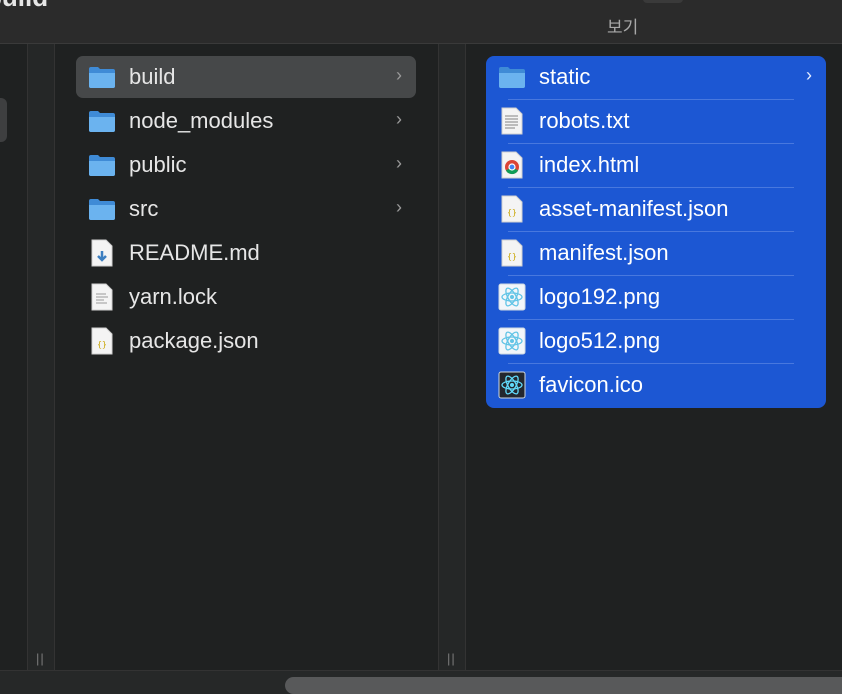 The width and height of the screenshot is (842, 694). I want to click on chrome-html-icon, so click(512, 165).